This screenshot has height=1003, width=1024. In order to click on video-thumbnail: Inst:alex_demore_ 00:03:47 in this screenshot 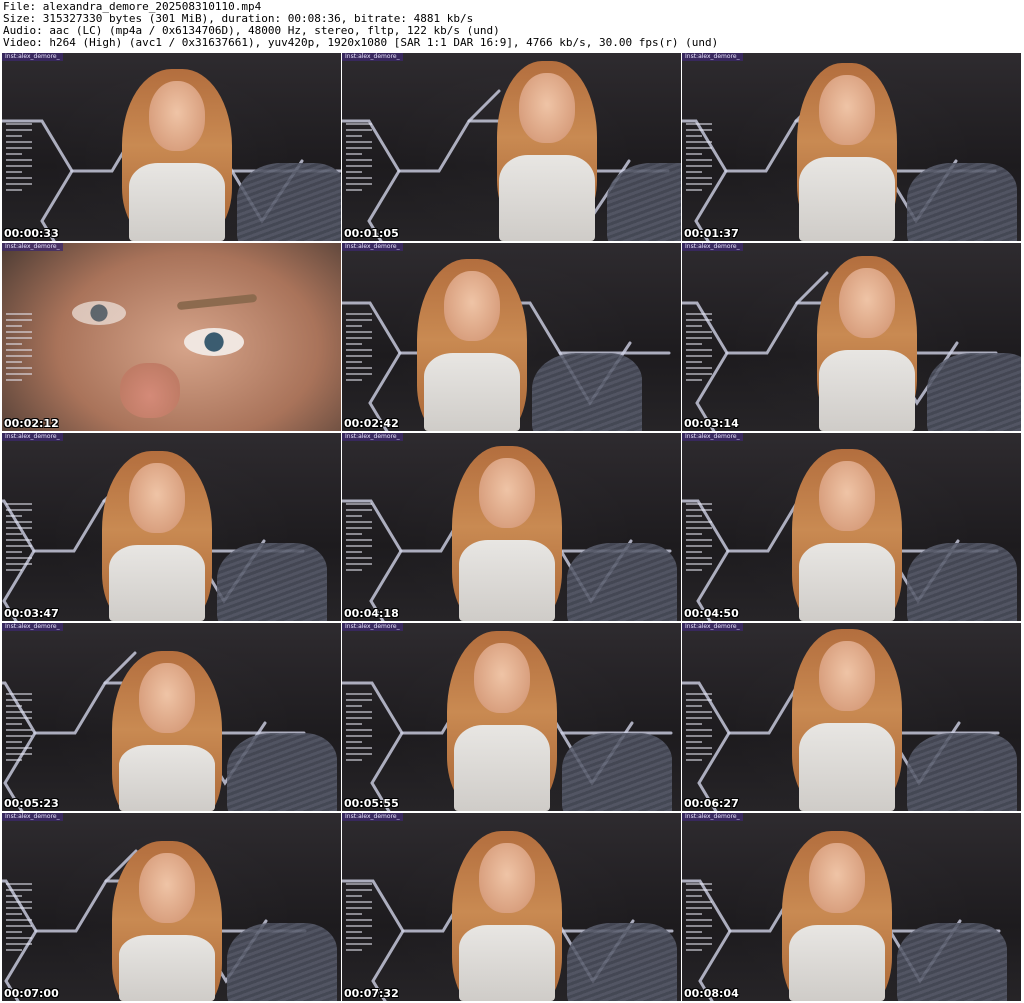, I will do `click(171, 527)`.